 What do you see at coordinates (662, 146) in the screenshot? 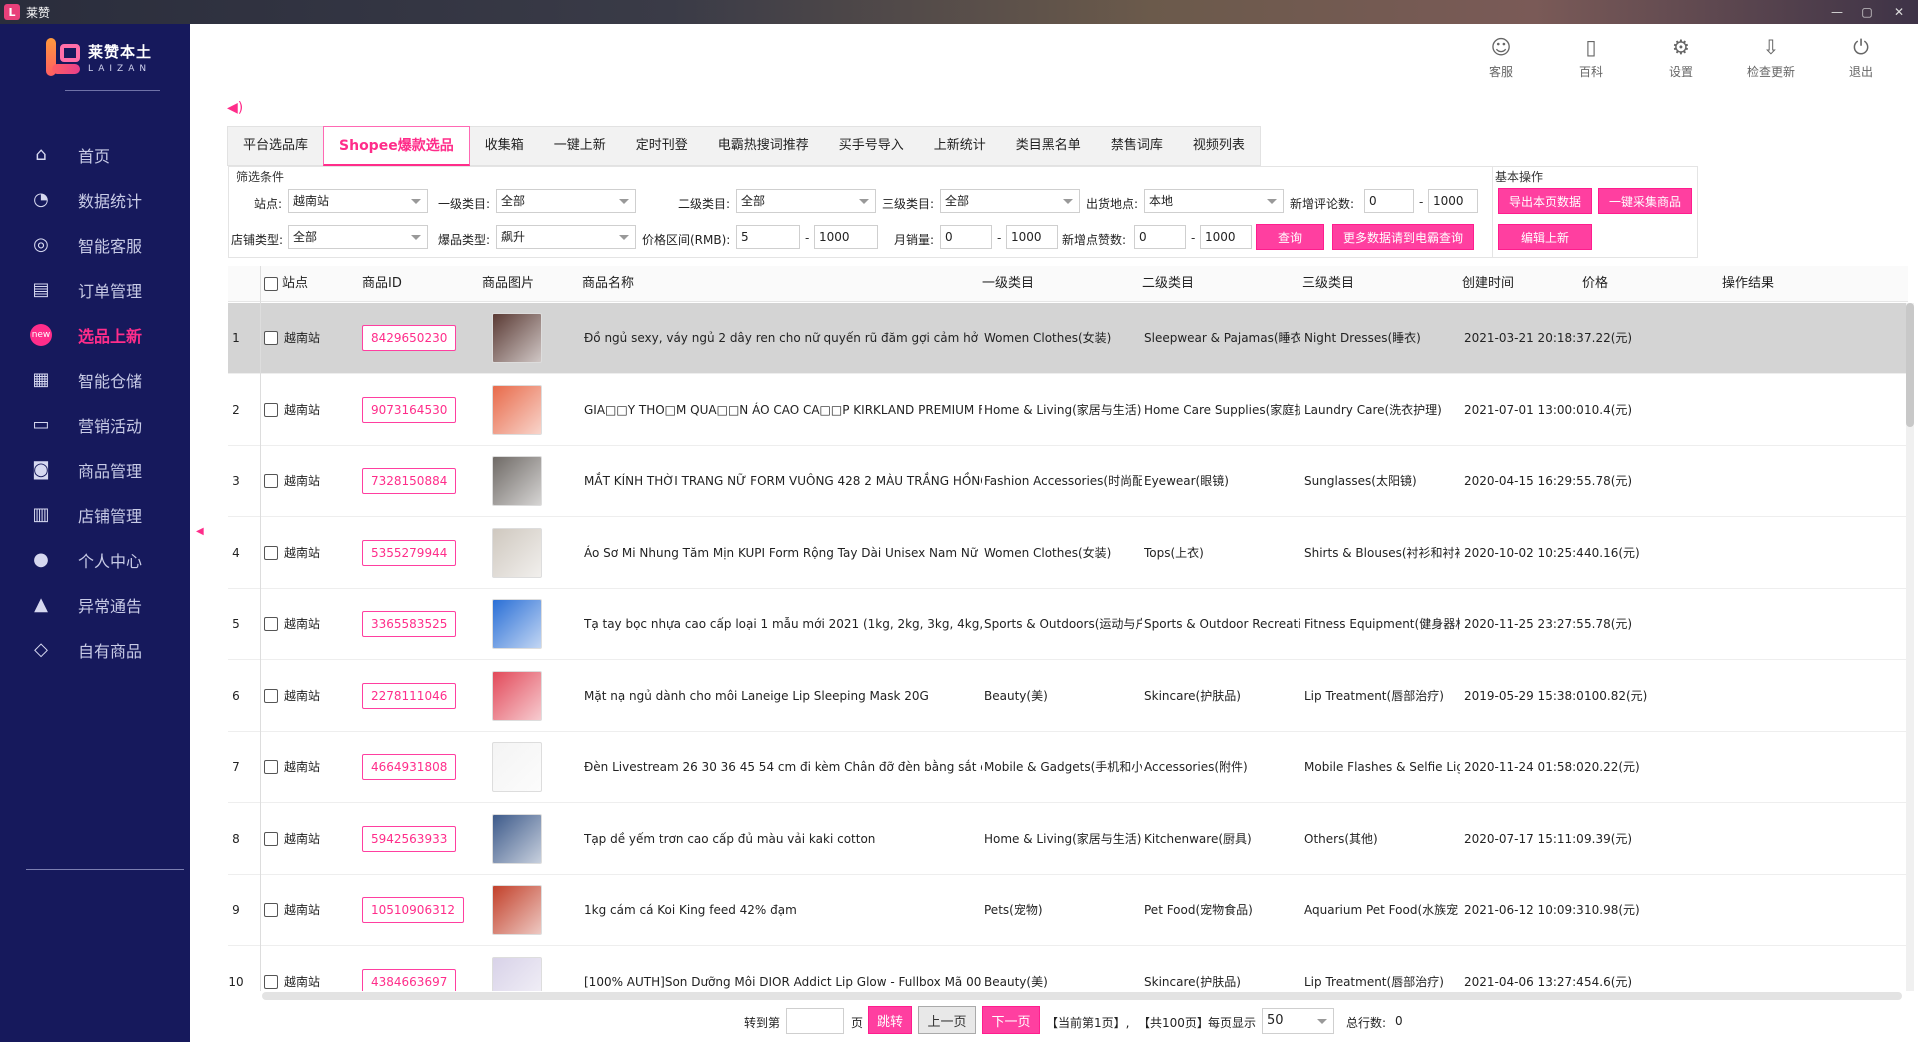
I see `tab-4: 定时刊登` at bounding box center [662, 146].